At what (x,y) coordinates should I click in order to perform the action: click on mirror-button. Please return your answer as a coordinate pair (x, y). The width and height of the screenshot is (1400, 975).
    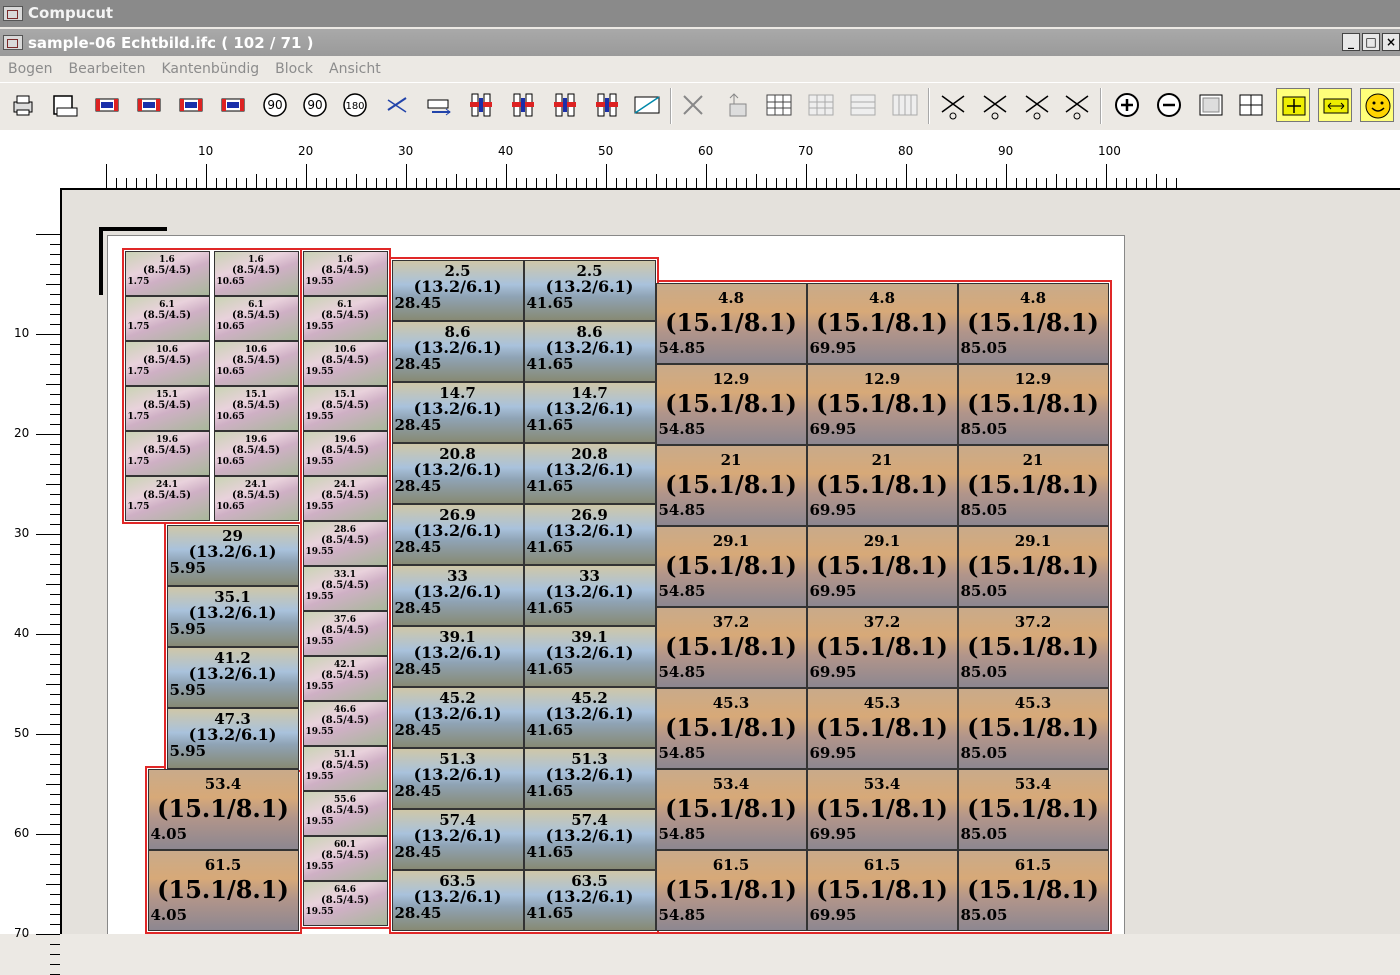
    Looking at the image, I should click on (397, 105).